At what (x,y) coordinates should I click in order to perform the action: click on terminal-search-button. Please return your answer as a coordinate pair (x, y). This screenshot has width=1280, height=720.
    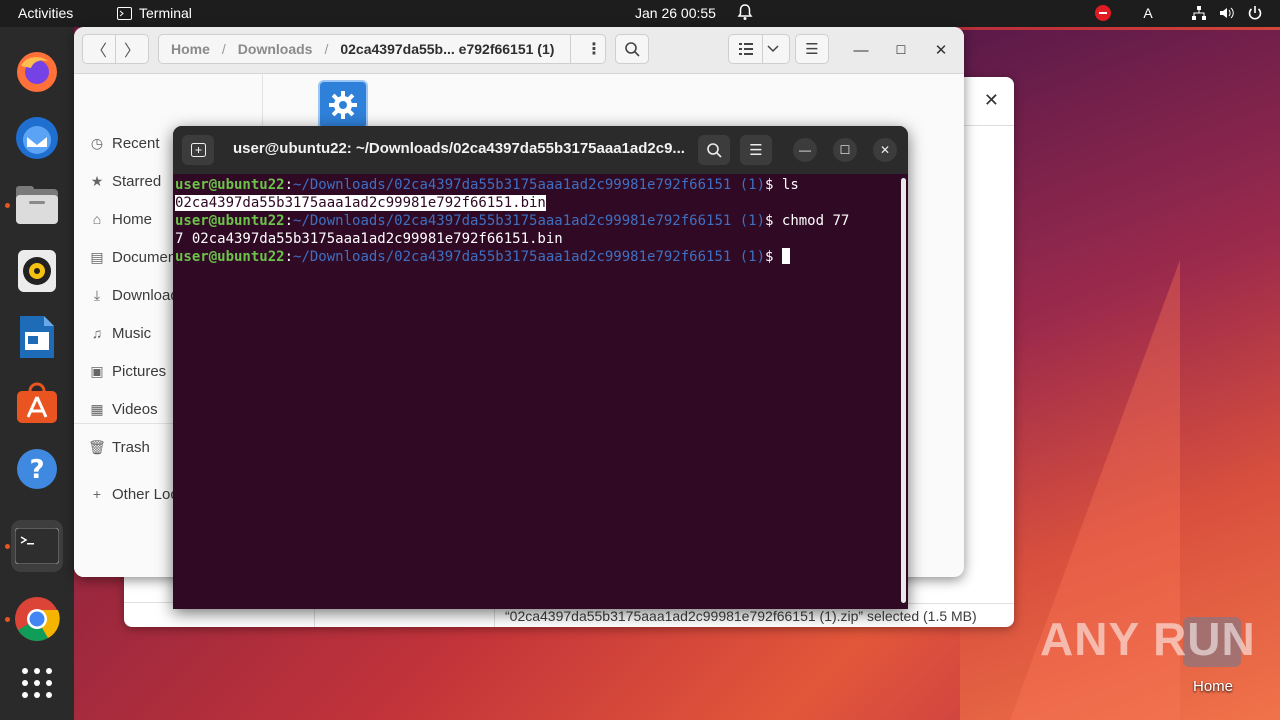
    Looking at the image, I should click on (714, 150).